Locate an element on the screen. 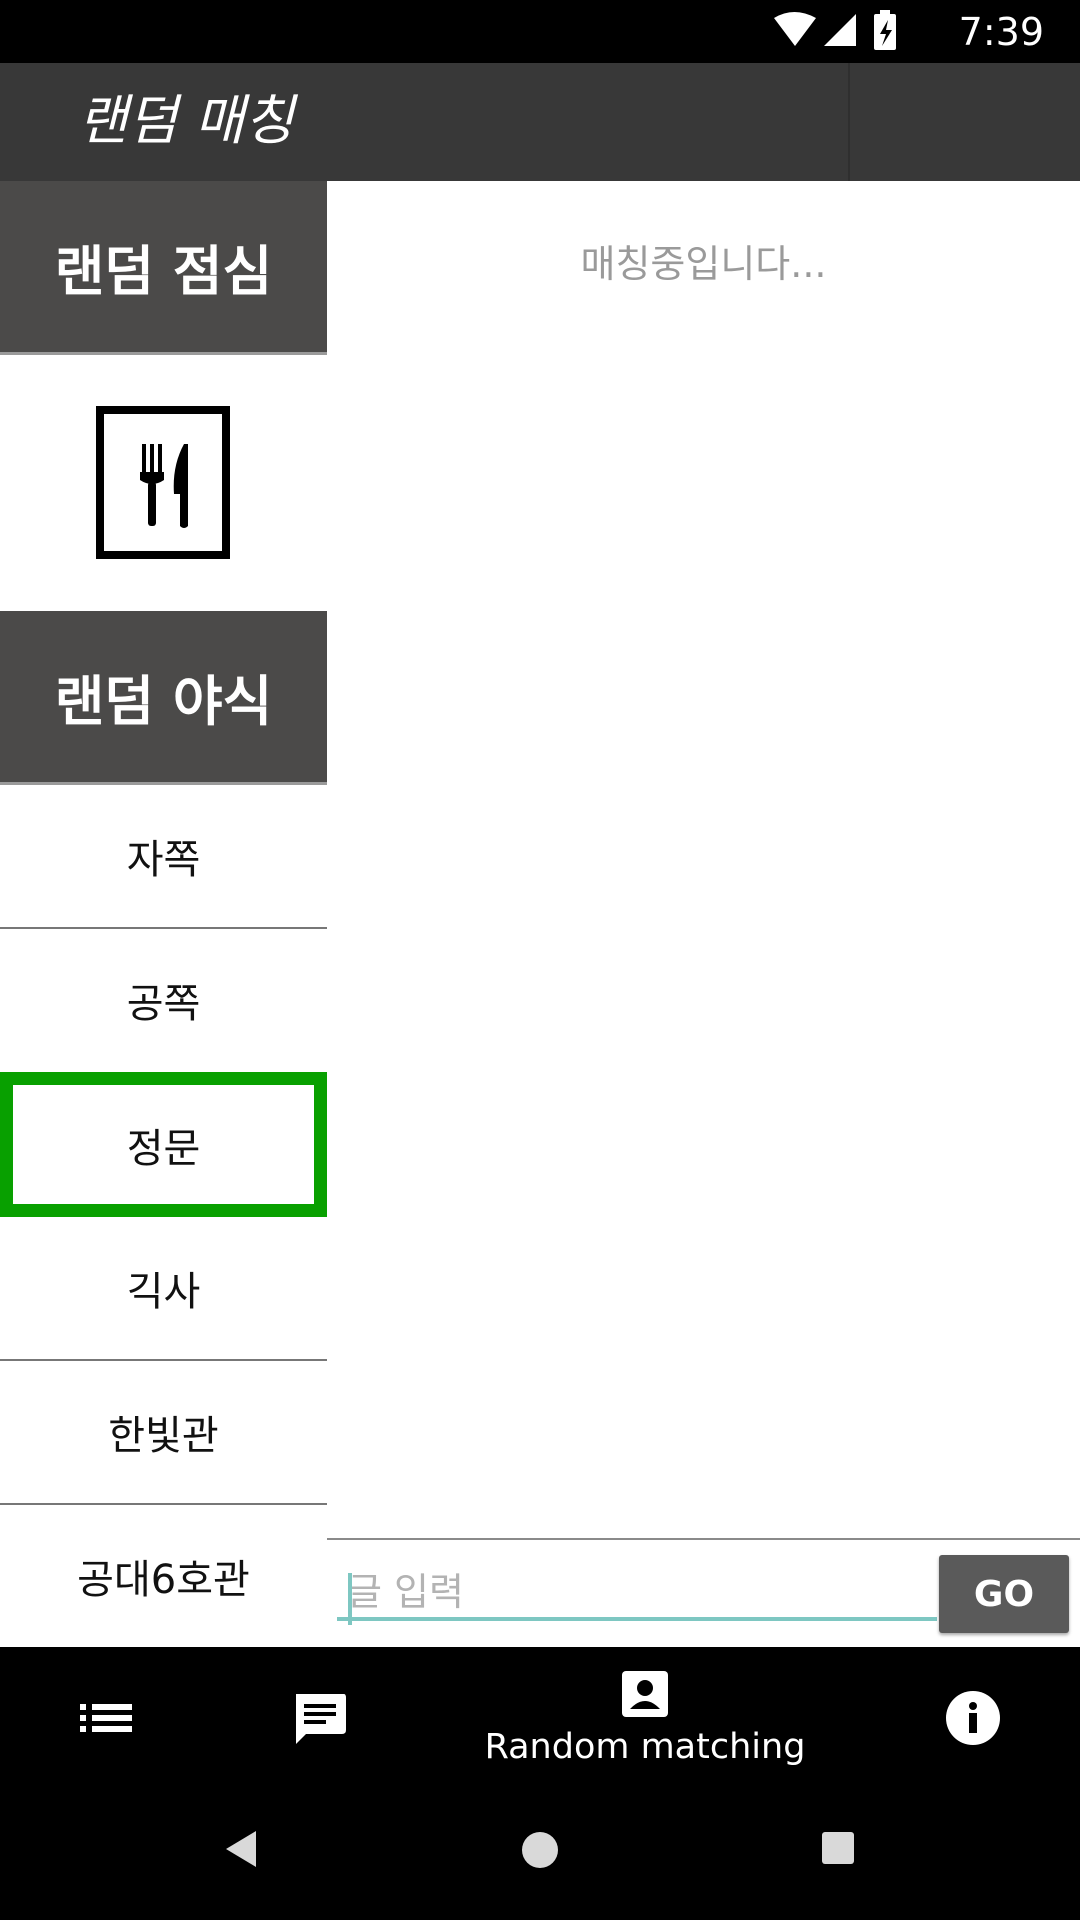 This screenshot has height=1920, width=1080. app-title: 랜덤 매칭 is located at coordinates (186, 120).